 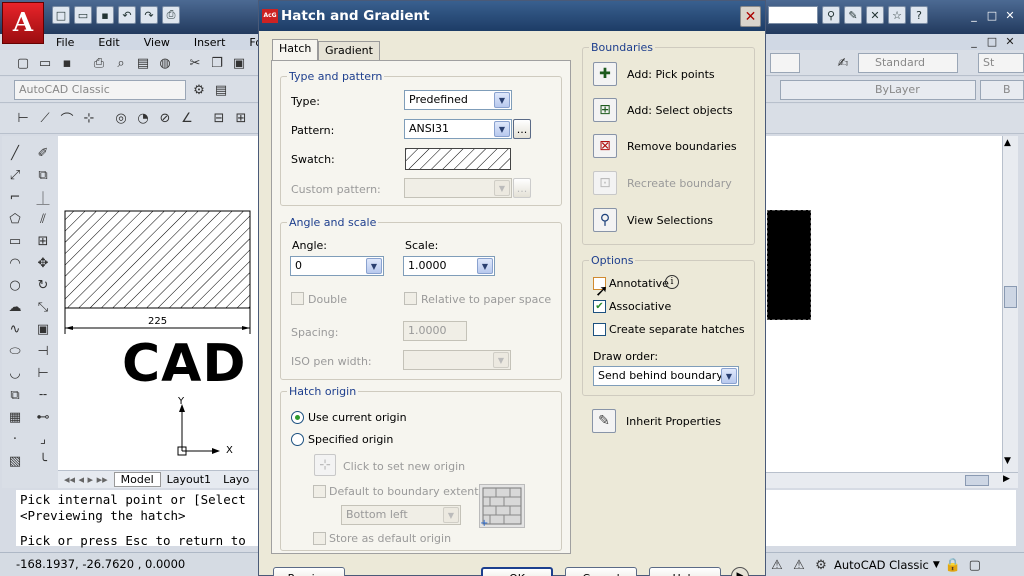 What do you see at coordinates (100, 90) in the screenshot?
I see `workspace-select: AutoCAD Classic` at bounding box center [100, 90].